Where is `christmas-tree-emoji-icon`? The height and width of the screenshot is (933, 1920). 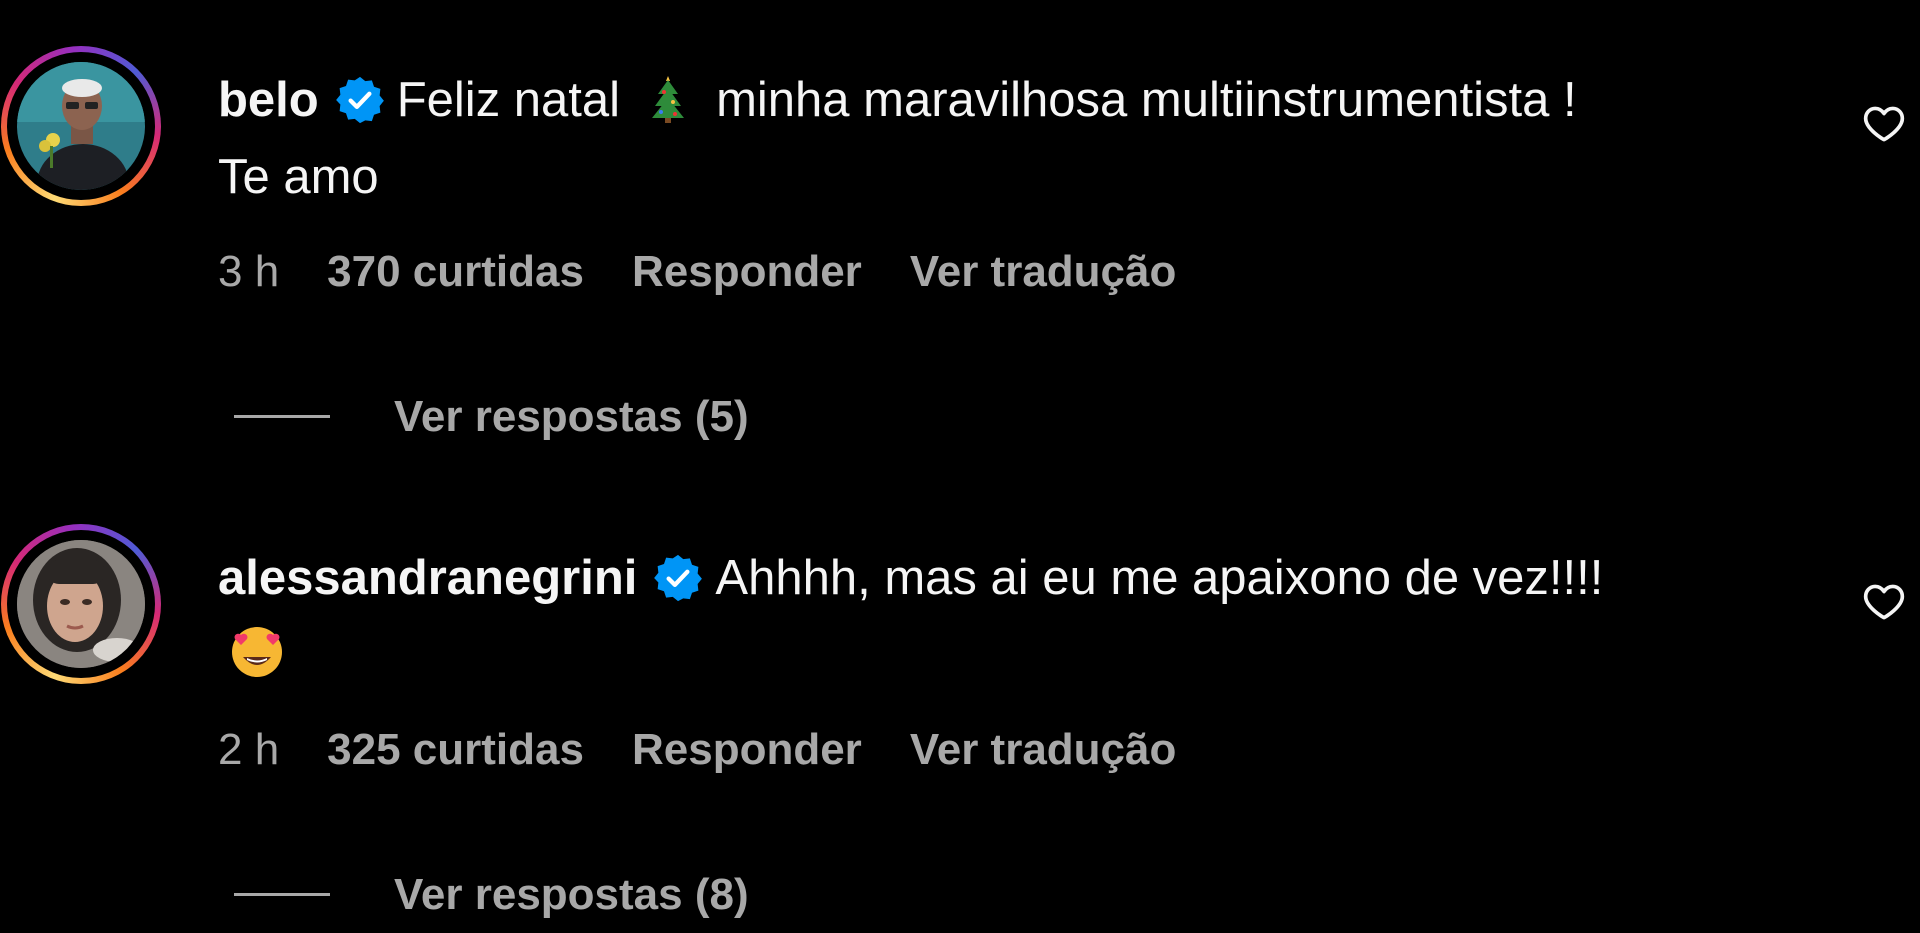 christmas-tree-emoji-icon is located at coordinates (668, 99).